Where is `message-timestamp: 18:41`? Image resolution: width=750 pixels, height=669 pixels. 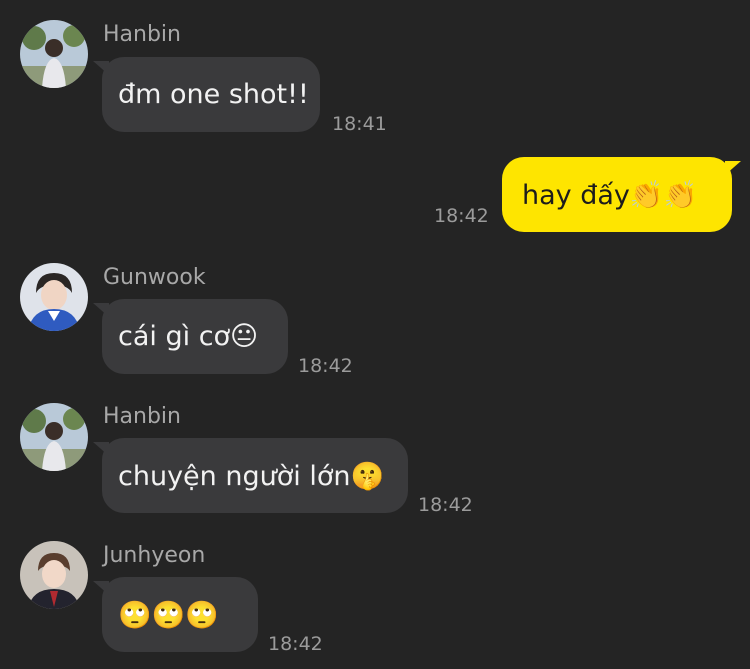
message-timestamp: 18:41 is located at coordinates (359, 124).